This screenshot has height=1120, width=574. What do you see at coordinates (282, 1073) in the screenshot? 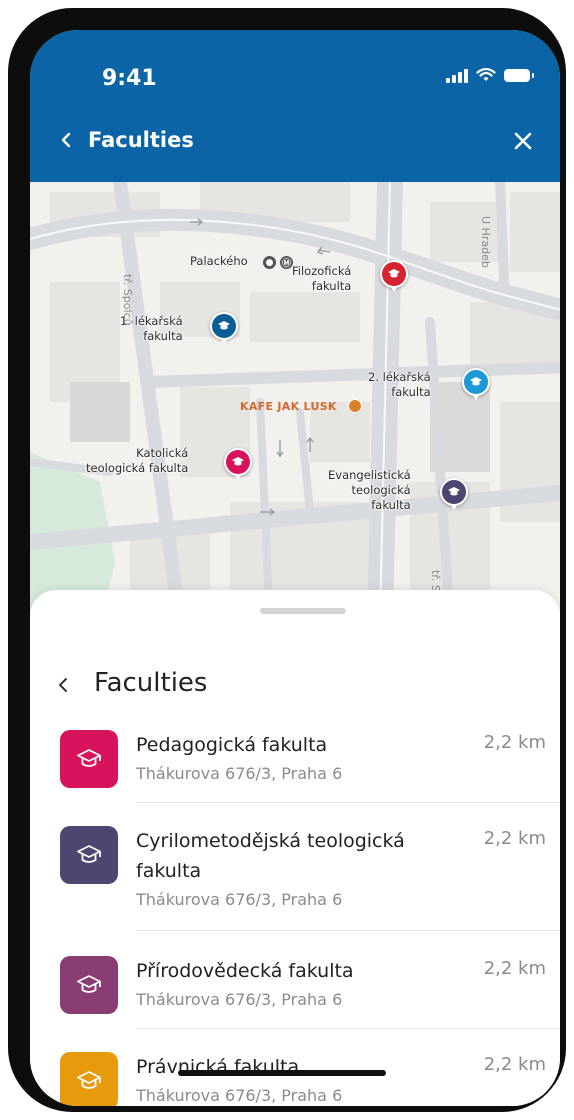
I see `home-indicator` at bounding box center [282, 1073].